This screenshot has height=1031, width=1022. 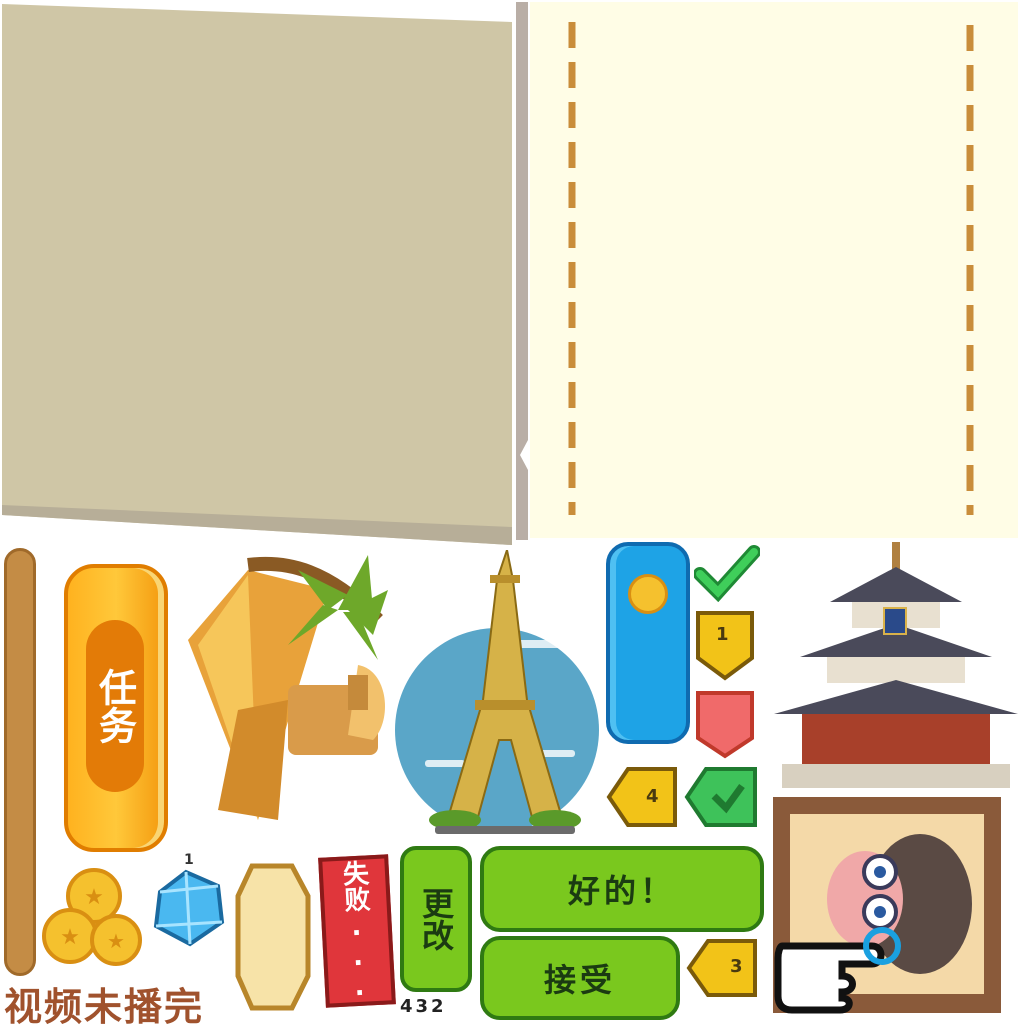 I want to click on rank-badge-3-label: 3, so click(x=736, y=966).